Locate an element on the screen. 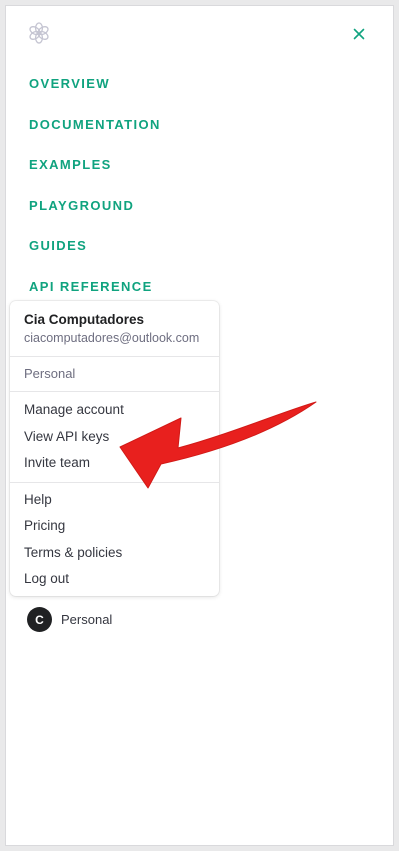 The height and width of the screenshot is (851, 399). organization-switcher: C Personal is located at coordinates (69, 619).